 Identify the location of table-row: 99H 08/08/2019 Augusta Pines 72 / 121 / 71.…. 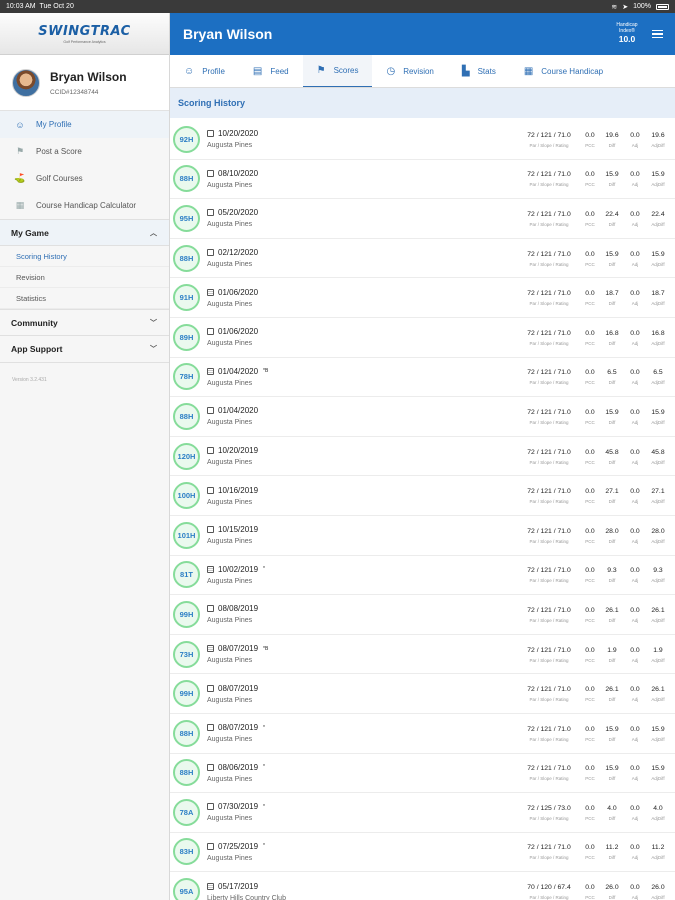
(422, 615).